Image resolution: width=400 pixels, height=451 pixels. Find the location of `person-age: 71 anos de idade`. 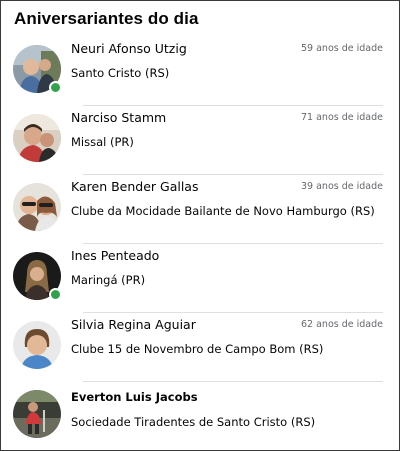

person-age: 71 anos de idade is located at coordinates (342, 117).